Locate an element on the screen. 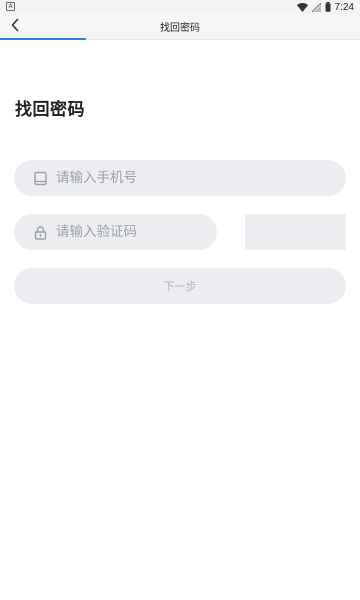 The height and width of the screenshot is (600, 360). phone-input is located at coordinates (201, 178).